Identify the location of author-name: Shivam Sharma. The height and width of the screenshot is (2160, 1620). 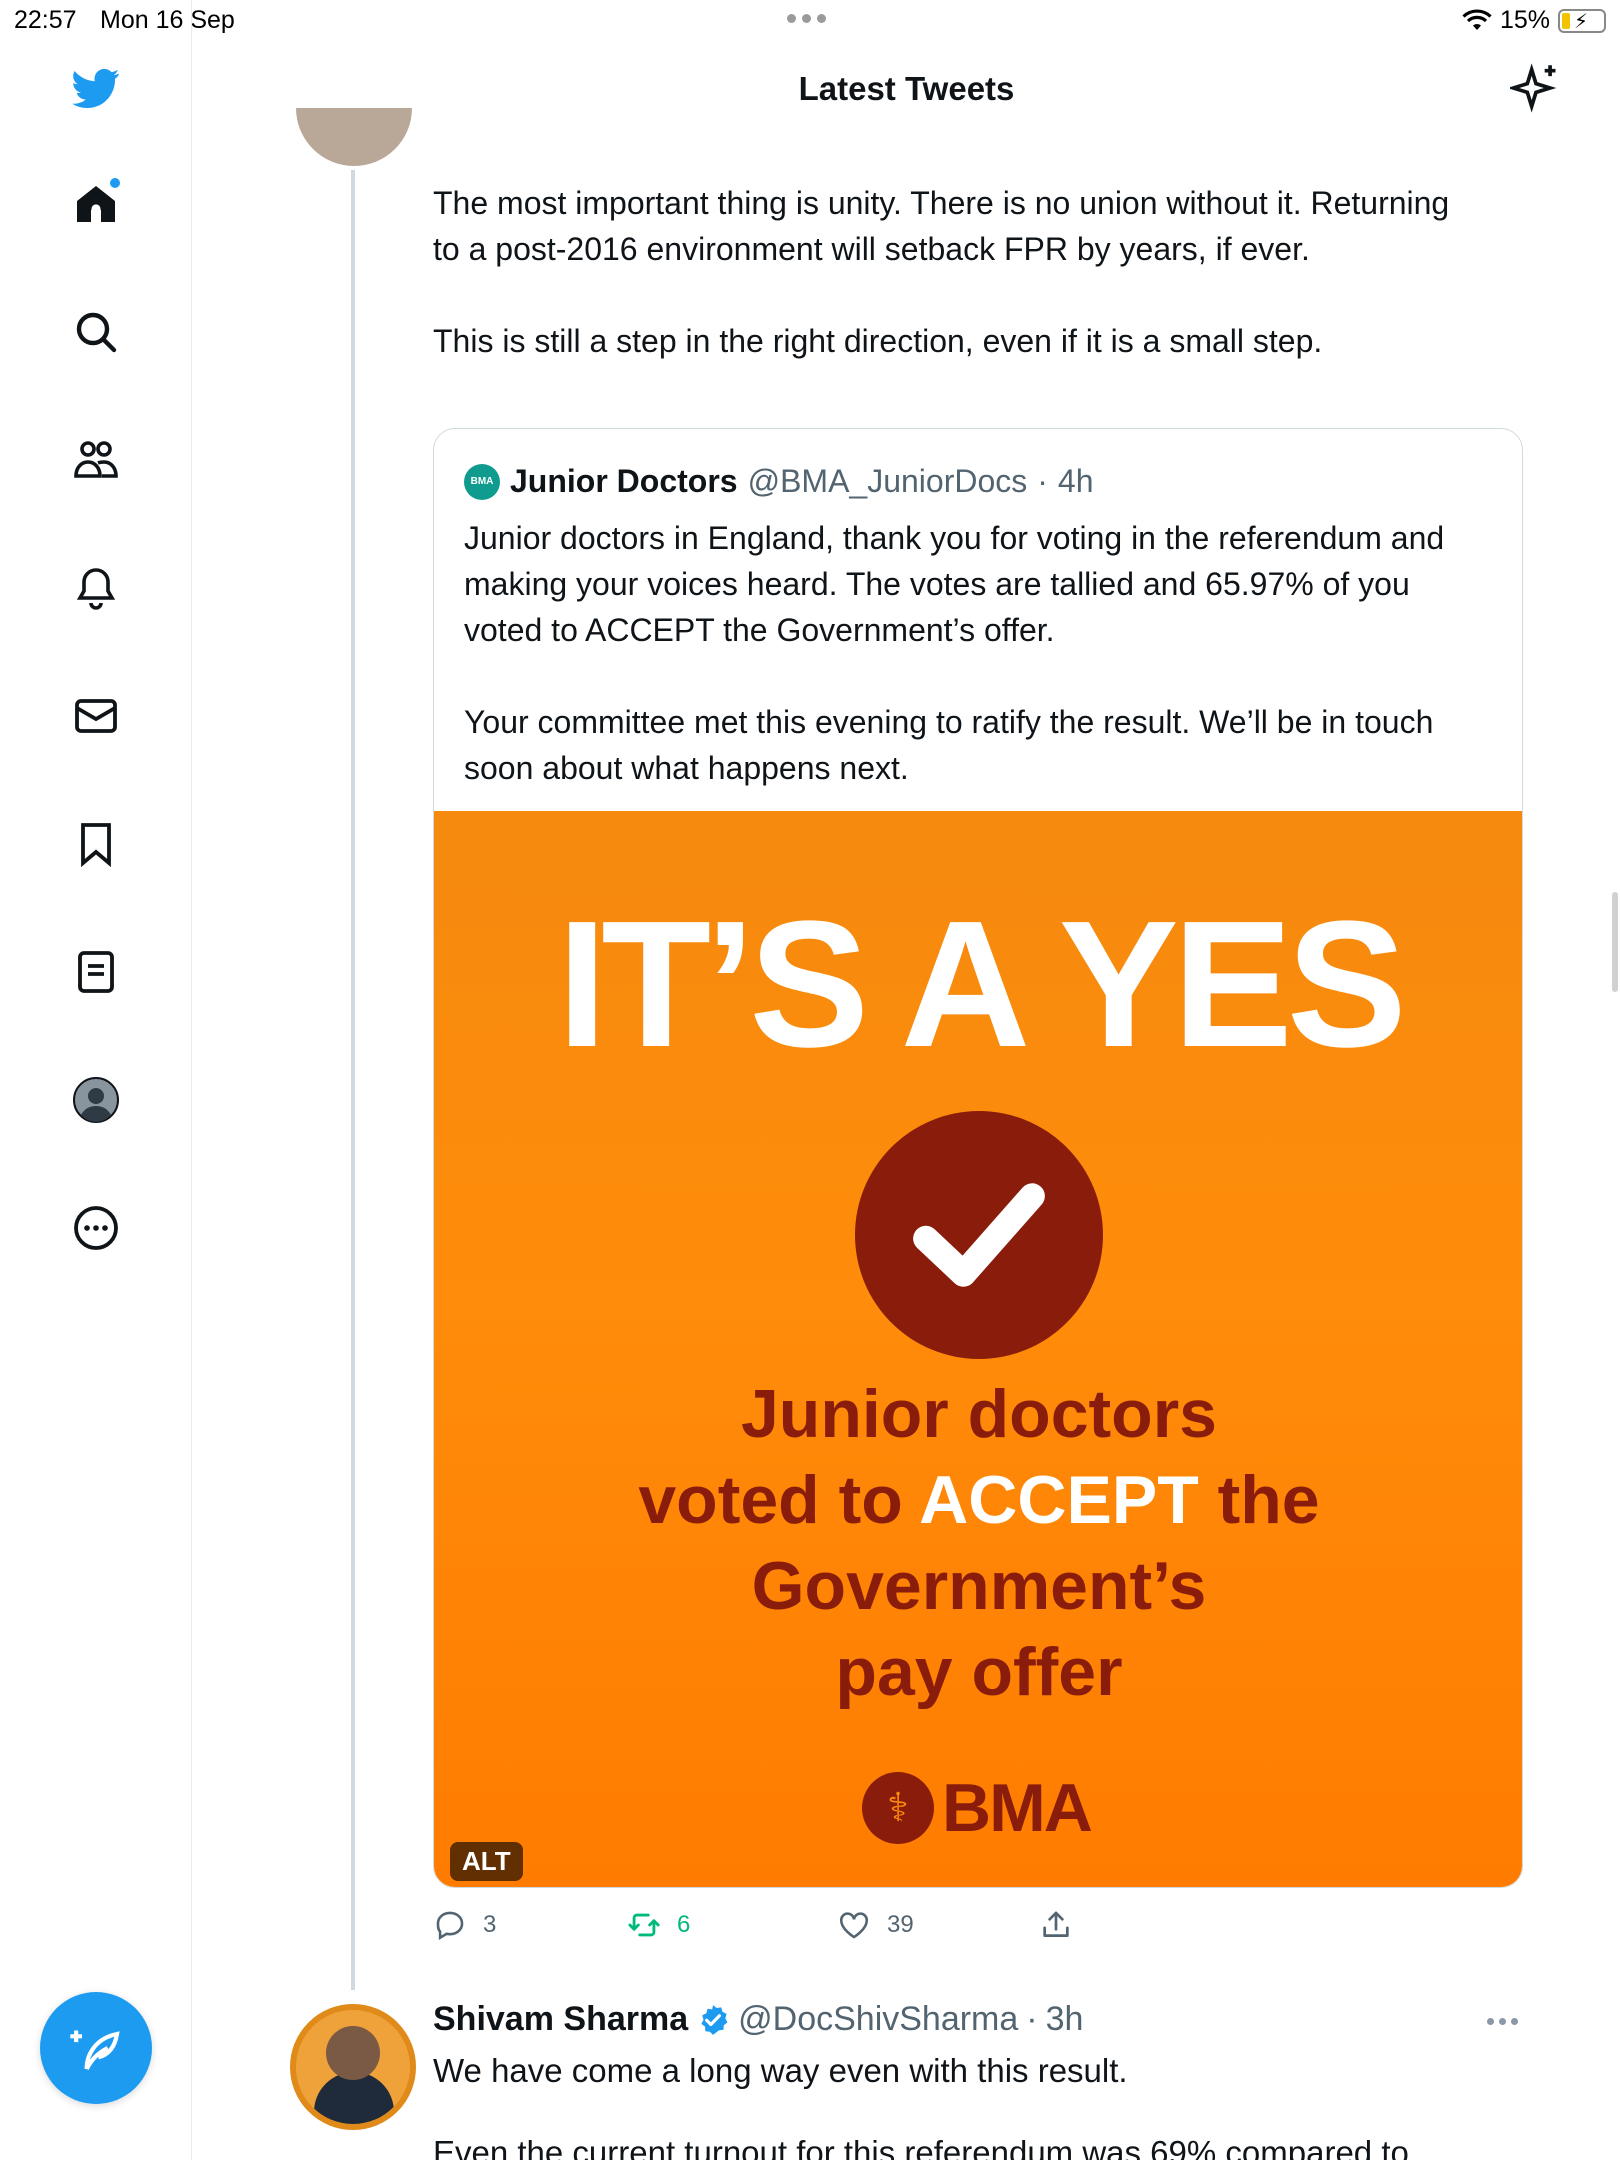
(560, 2019).